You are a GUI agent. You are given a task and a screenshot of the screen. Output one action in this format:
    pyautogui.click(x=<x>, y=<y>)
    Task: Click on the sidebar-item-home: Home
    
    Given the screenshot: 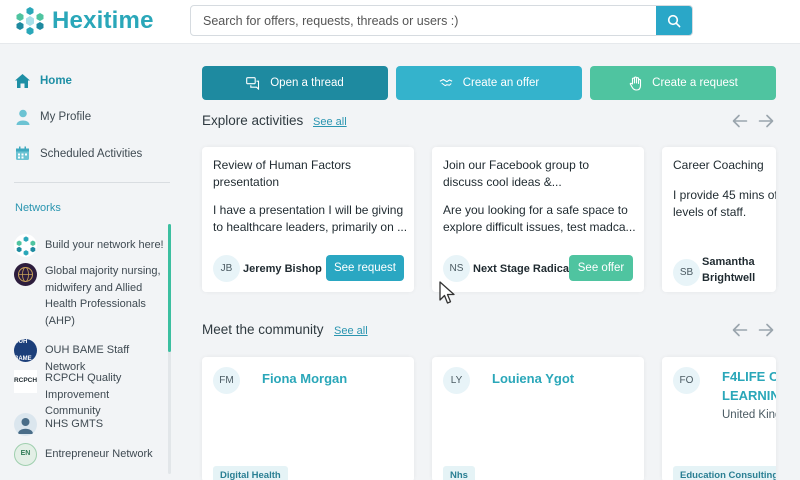 What is the action you would take?
    pyautogui.click(x=43, y=80)
    